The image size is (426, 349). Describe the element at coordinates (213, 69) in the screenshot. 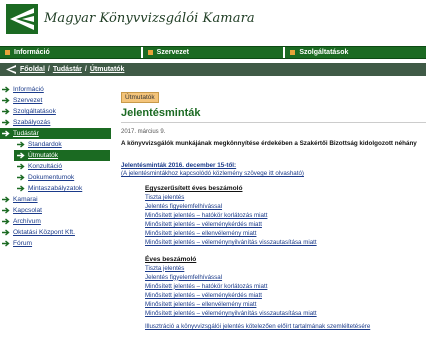

I see `breadcrumb: Főoldal / Tudástár / Útmutatók` at that location.